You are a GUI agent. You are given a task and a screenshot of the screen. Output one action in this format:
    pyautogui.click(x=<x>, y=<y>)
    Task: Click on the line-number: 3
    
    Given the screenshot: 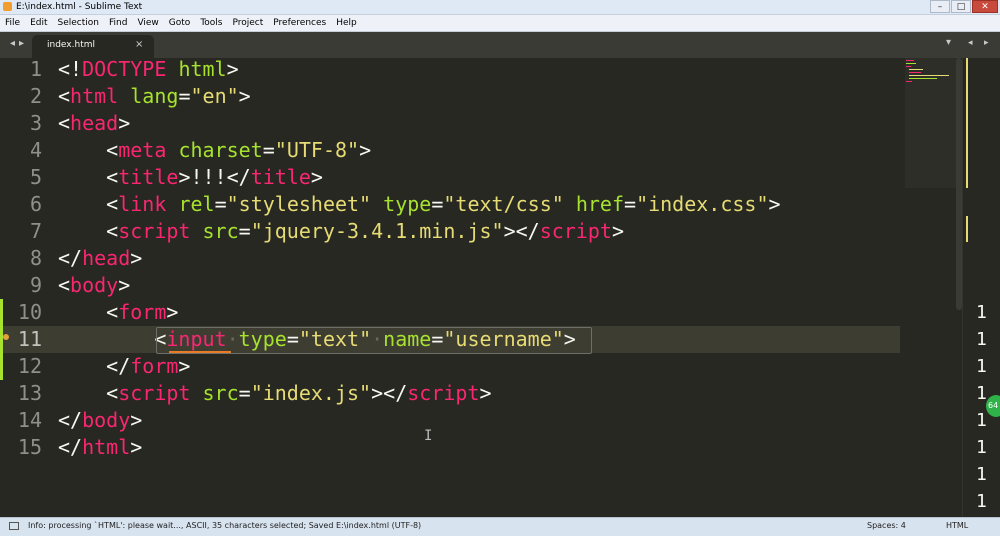 What is the action you would take?
    pyautogui.click(x=35, y=123)
    